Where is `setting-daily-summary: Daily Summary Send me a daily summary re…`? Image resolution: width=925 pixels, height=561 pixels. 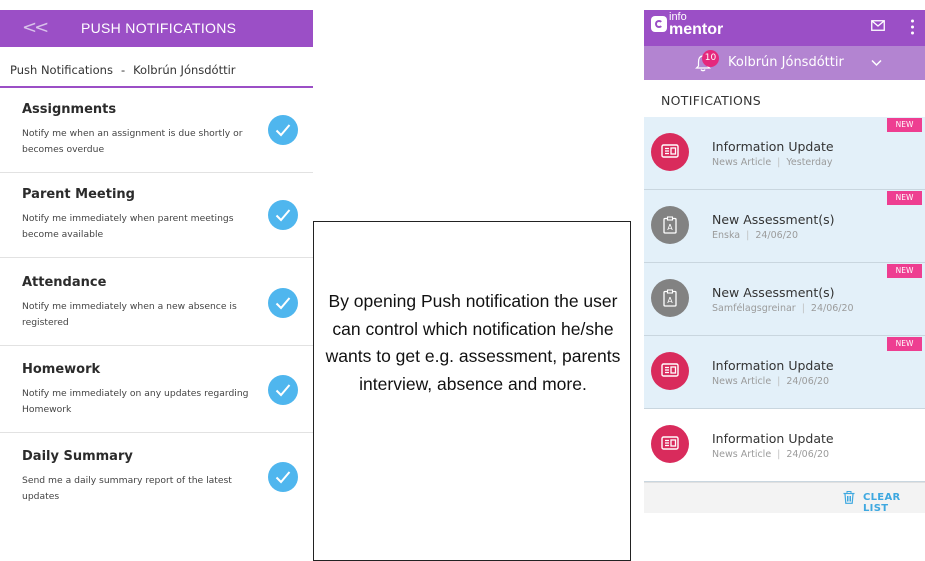
setting-daily-summary: Daily Summary Send me a daily summary re… is located at coordinates (156, 477).